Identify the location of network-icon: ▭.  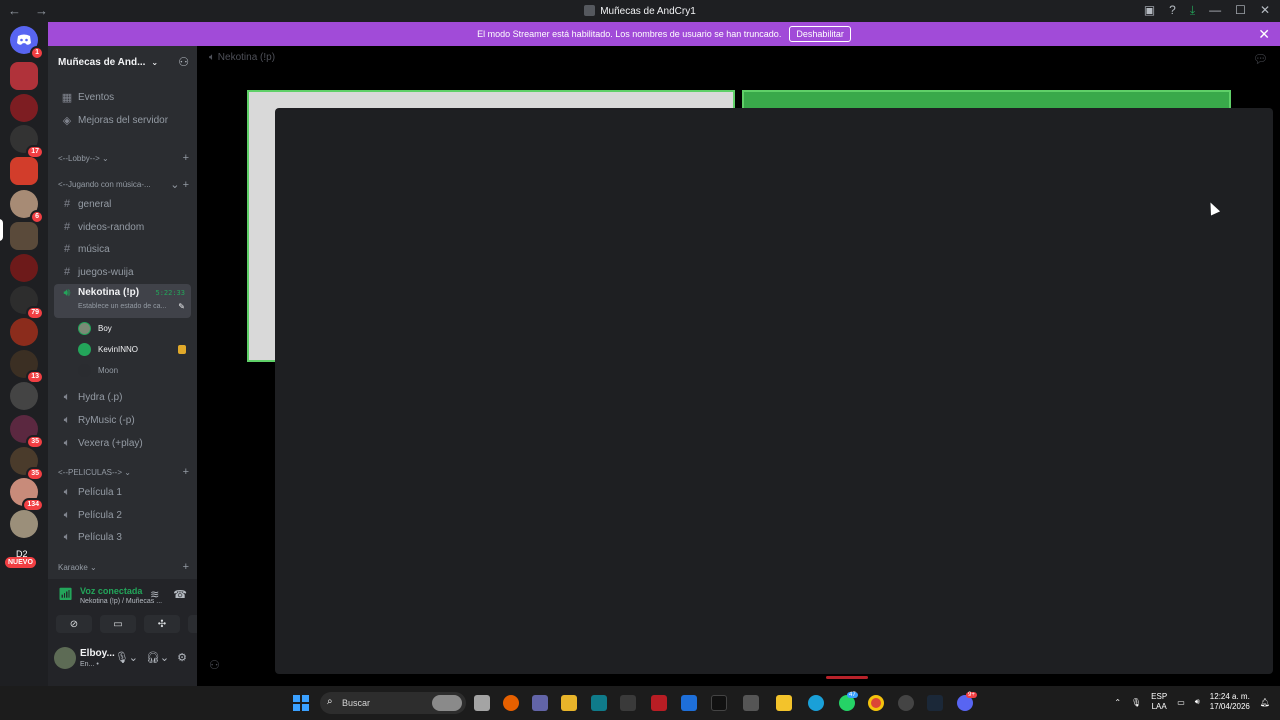
(1181, 702).